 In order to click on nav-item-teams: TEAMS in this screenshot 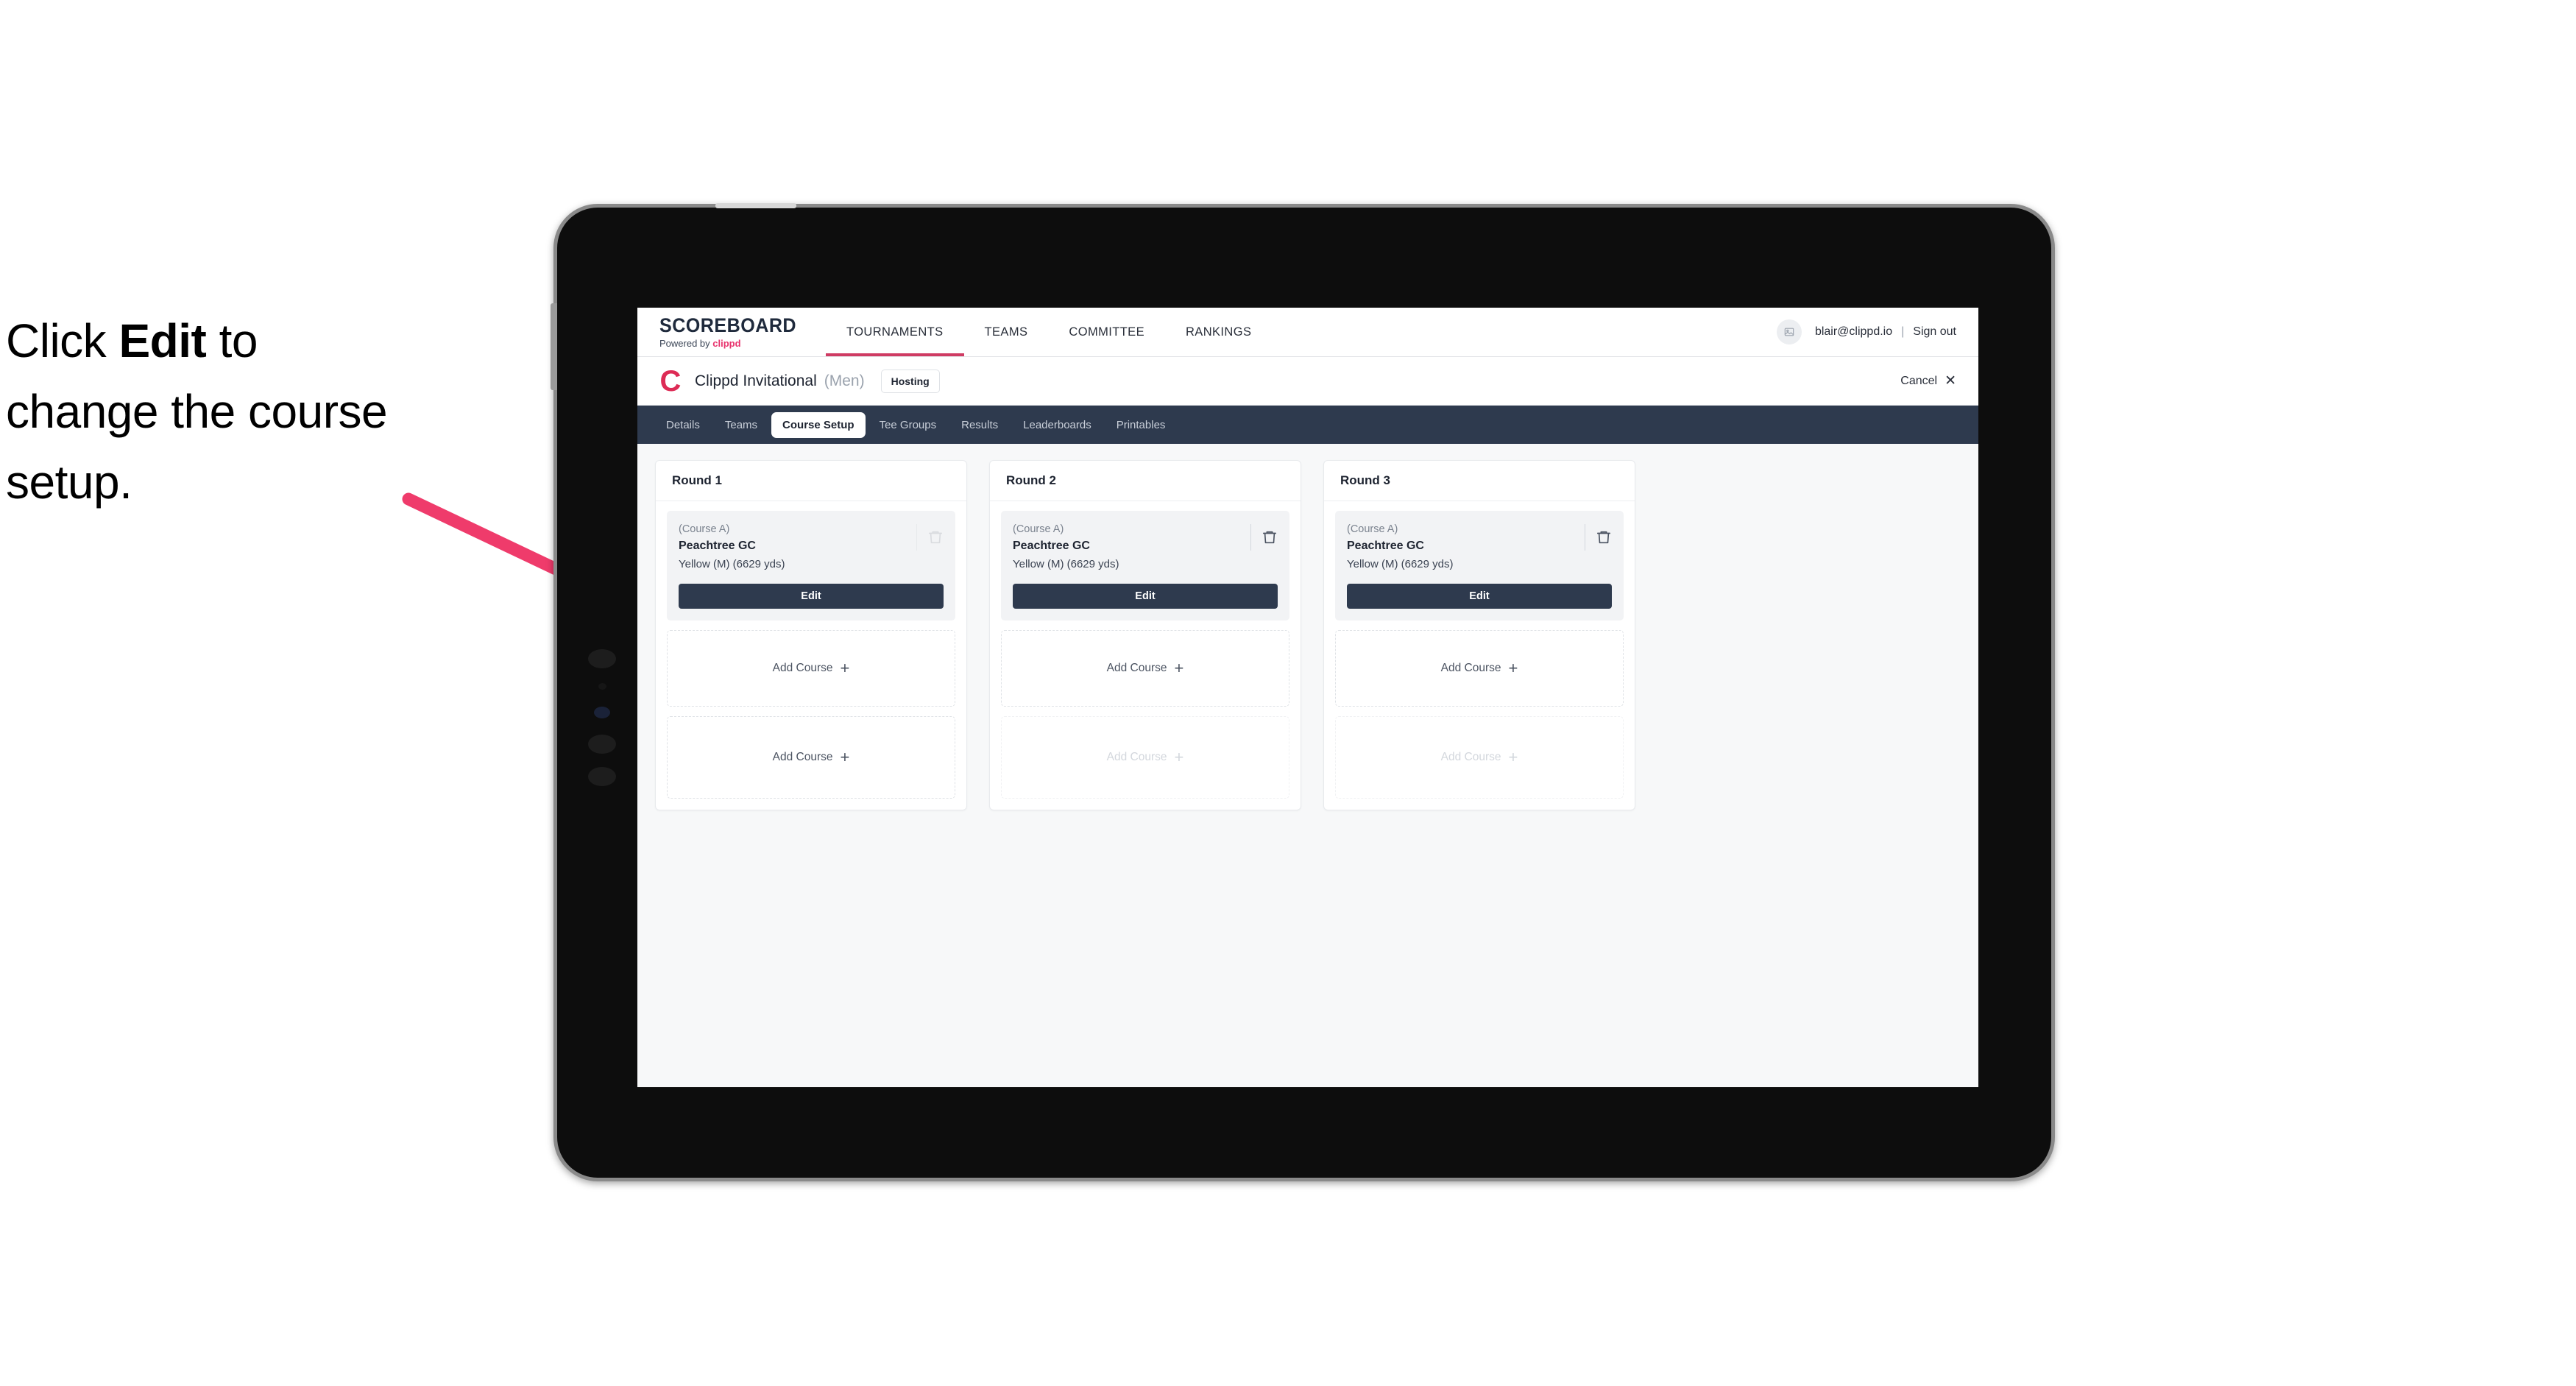, I will do `click(1006, 332)`.